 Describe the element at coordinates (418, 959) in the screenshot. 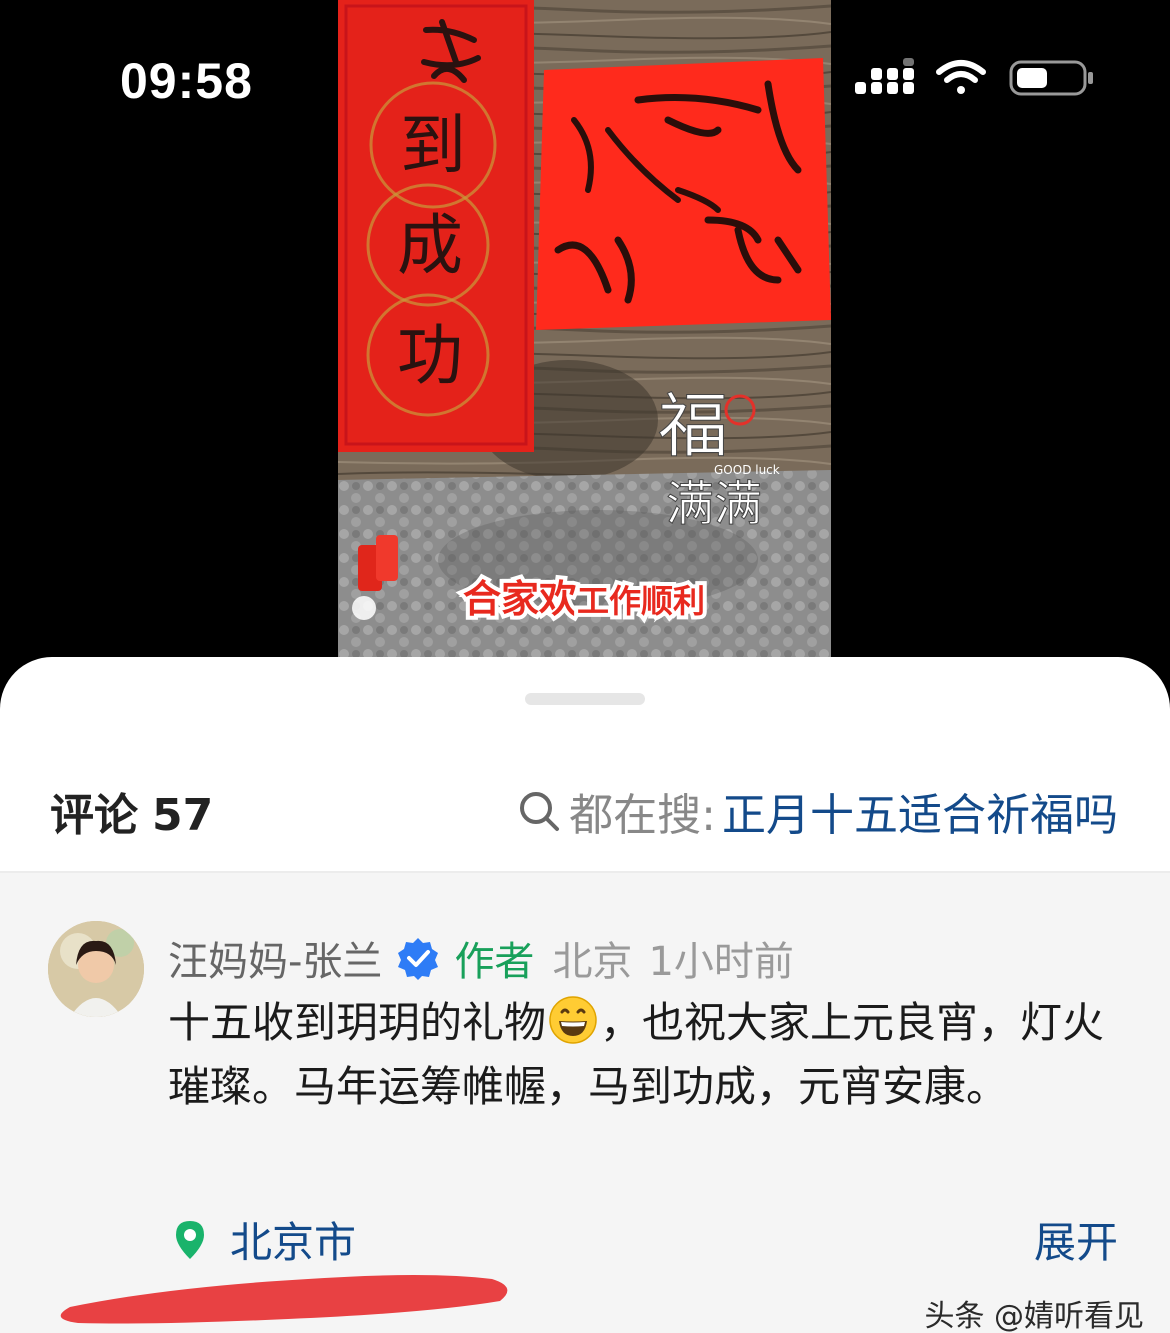

I see `verified-icon` at that location.